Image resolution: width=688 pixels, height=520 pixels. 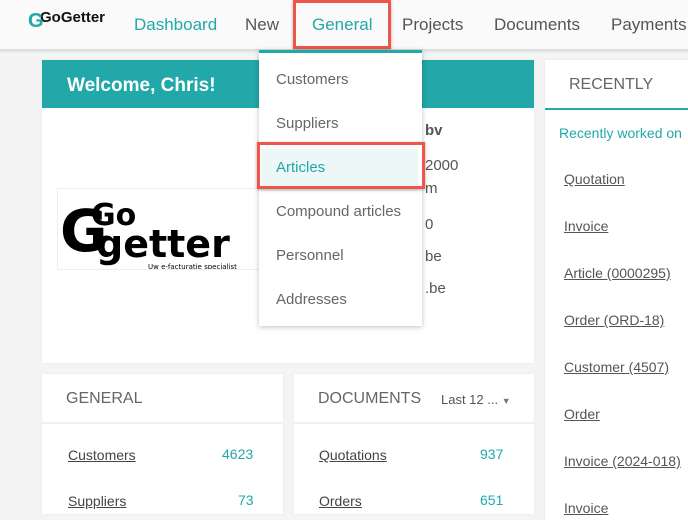 What do you see at coordinates (594, 179) in the screenshot?
I see `recent-item: Quotation` at bounding box center [594, 179].